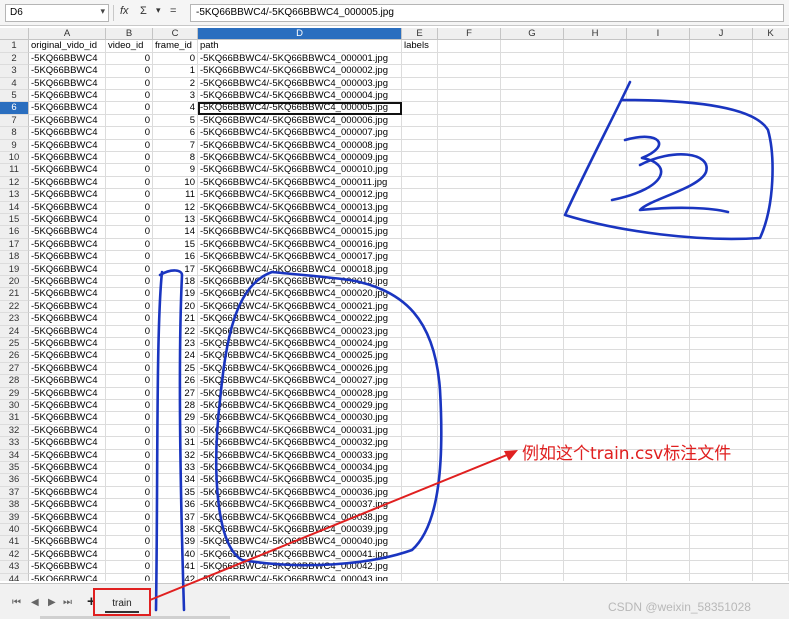 This screenshot has width=789, height=619. What do you see at coordinates (175, 220) in the screenshot?
I see `cell-frame-id: 13` at bounding box center [175, 220].